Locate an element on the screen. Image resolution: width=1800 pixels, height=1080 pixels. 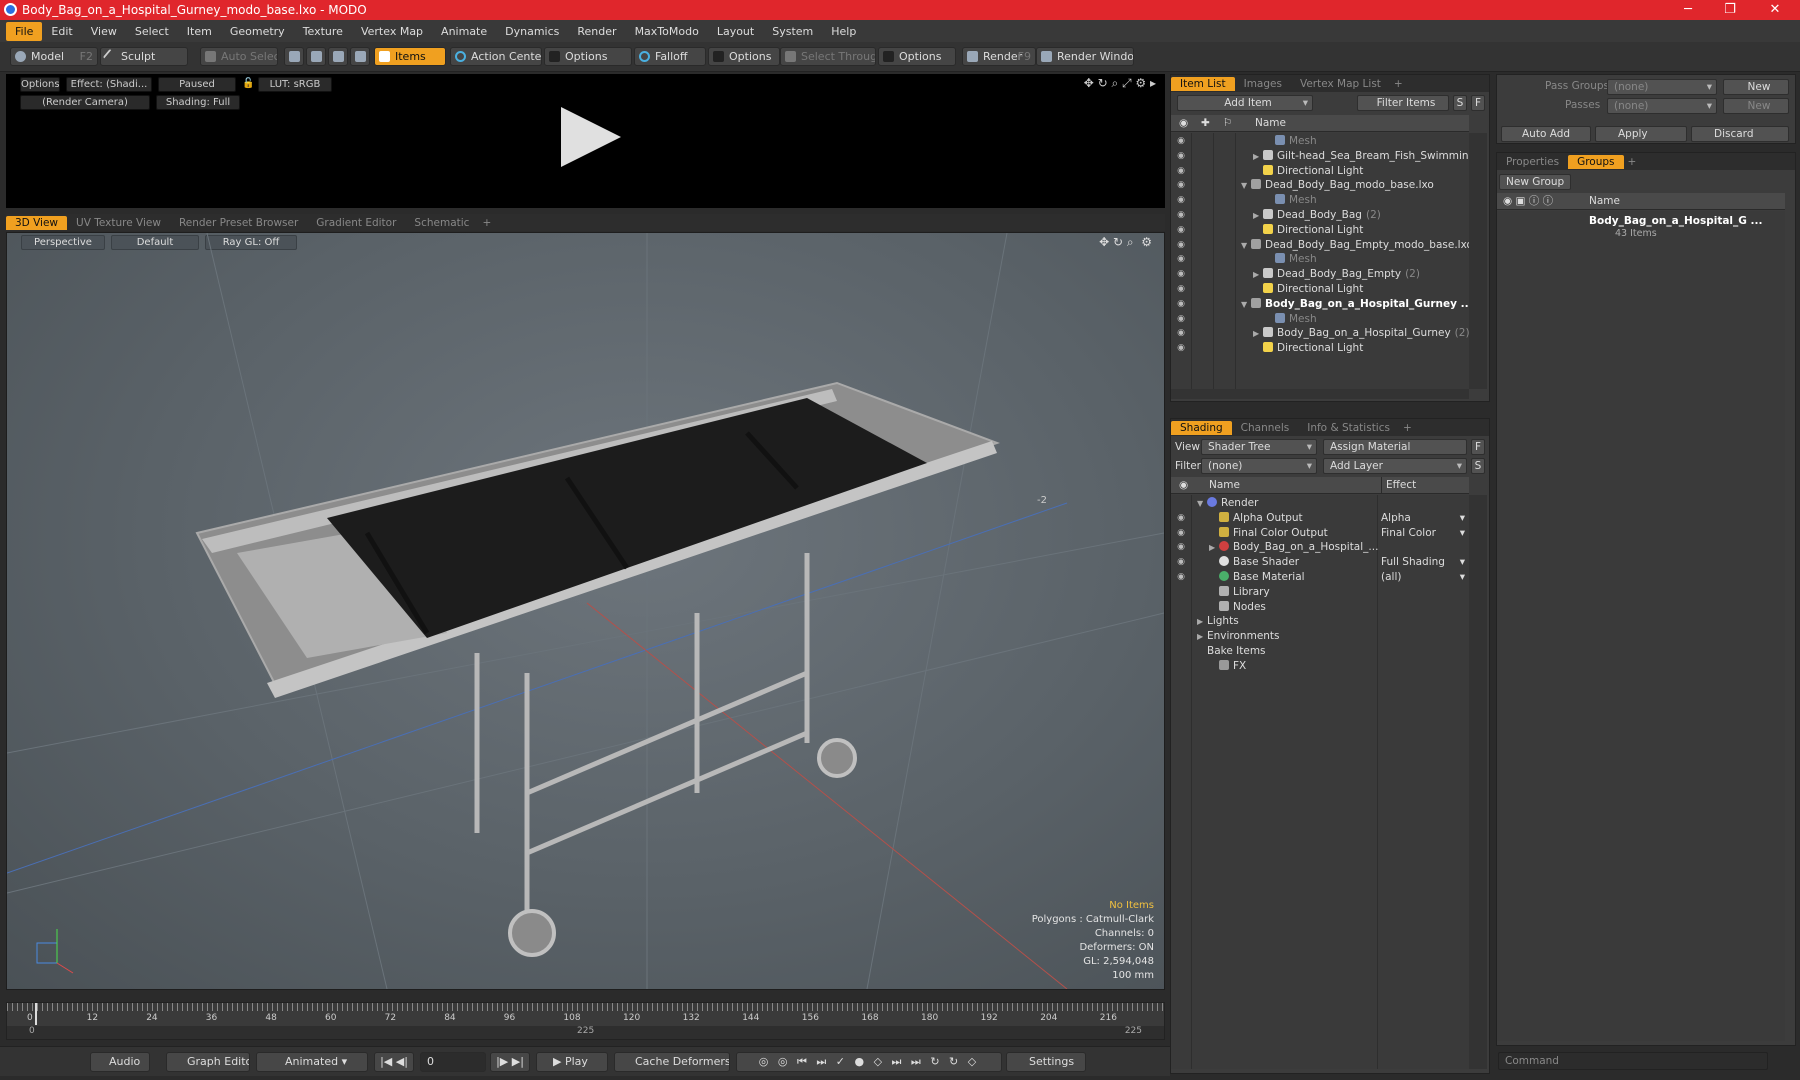
play-preview-icon is located at coordinates (591, 137).